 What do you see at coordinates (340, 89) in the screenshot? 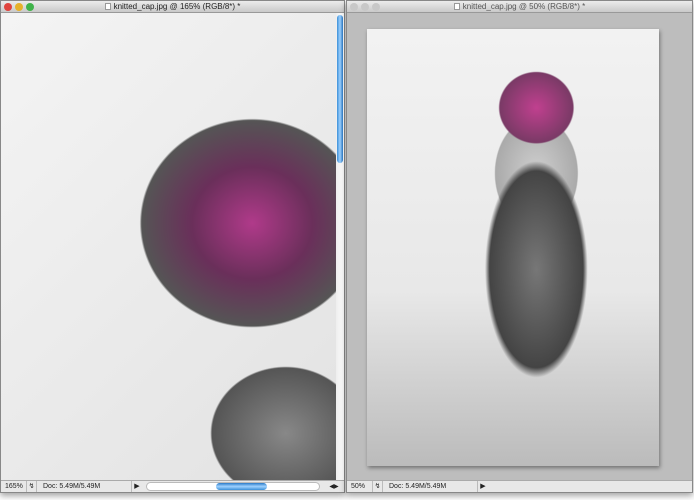
I see `vertical-scroll-thumb` at bounding box center [340, 89].